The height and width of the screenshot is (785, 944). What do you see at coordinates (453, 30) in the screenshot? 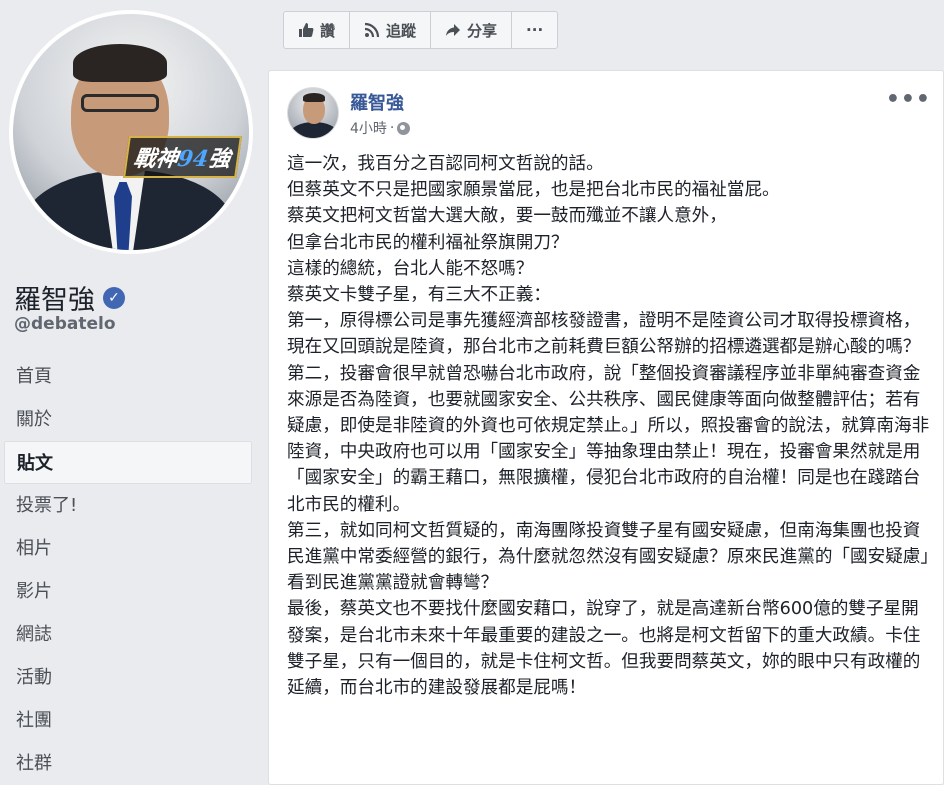
I see `share-icon` at bounding box center [453, 30].